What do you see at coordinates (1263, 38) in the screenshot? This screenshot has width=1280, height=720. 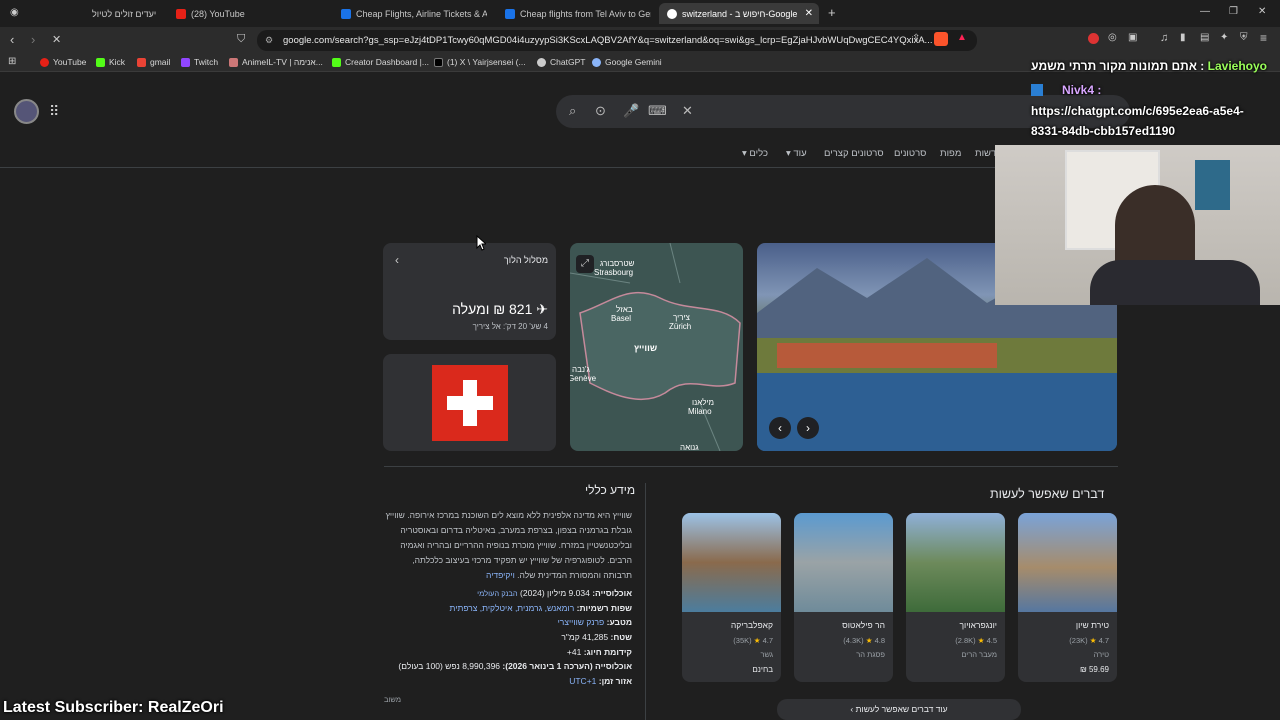 I see `menu-icon: ≡` at bounding box center [1263, 38].